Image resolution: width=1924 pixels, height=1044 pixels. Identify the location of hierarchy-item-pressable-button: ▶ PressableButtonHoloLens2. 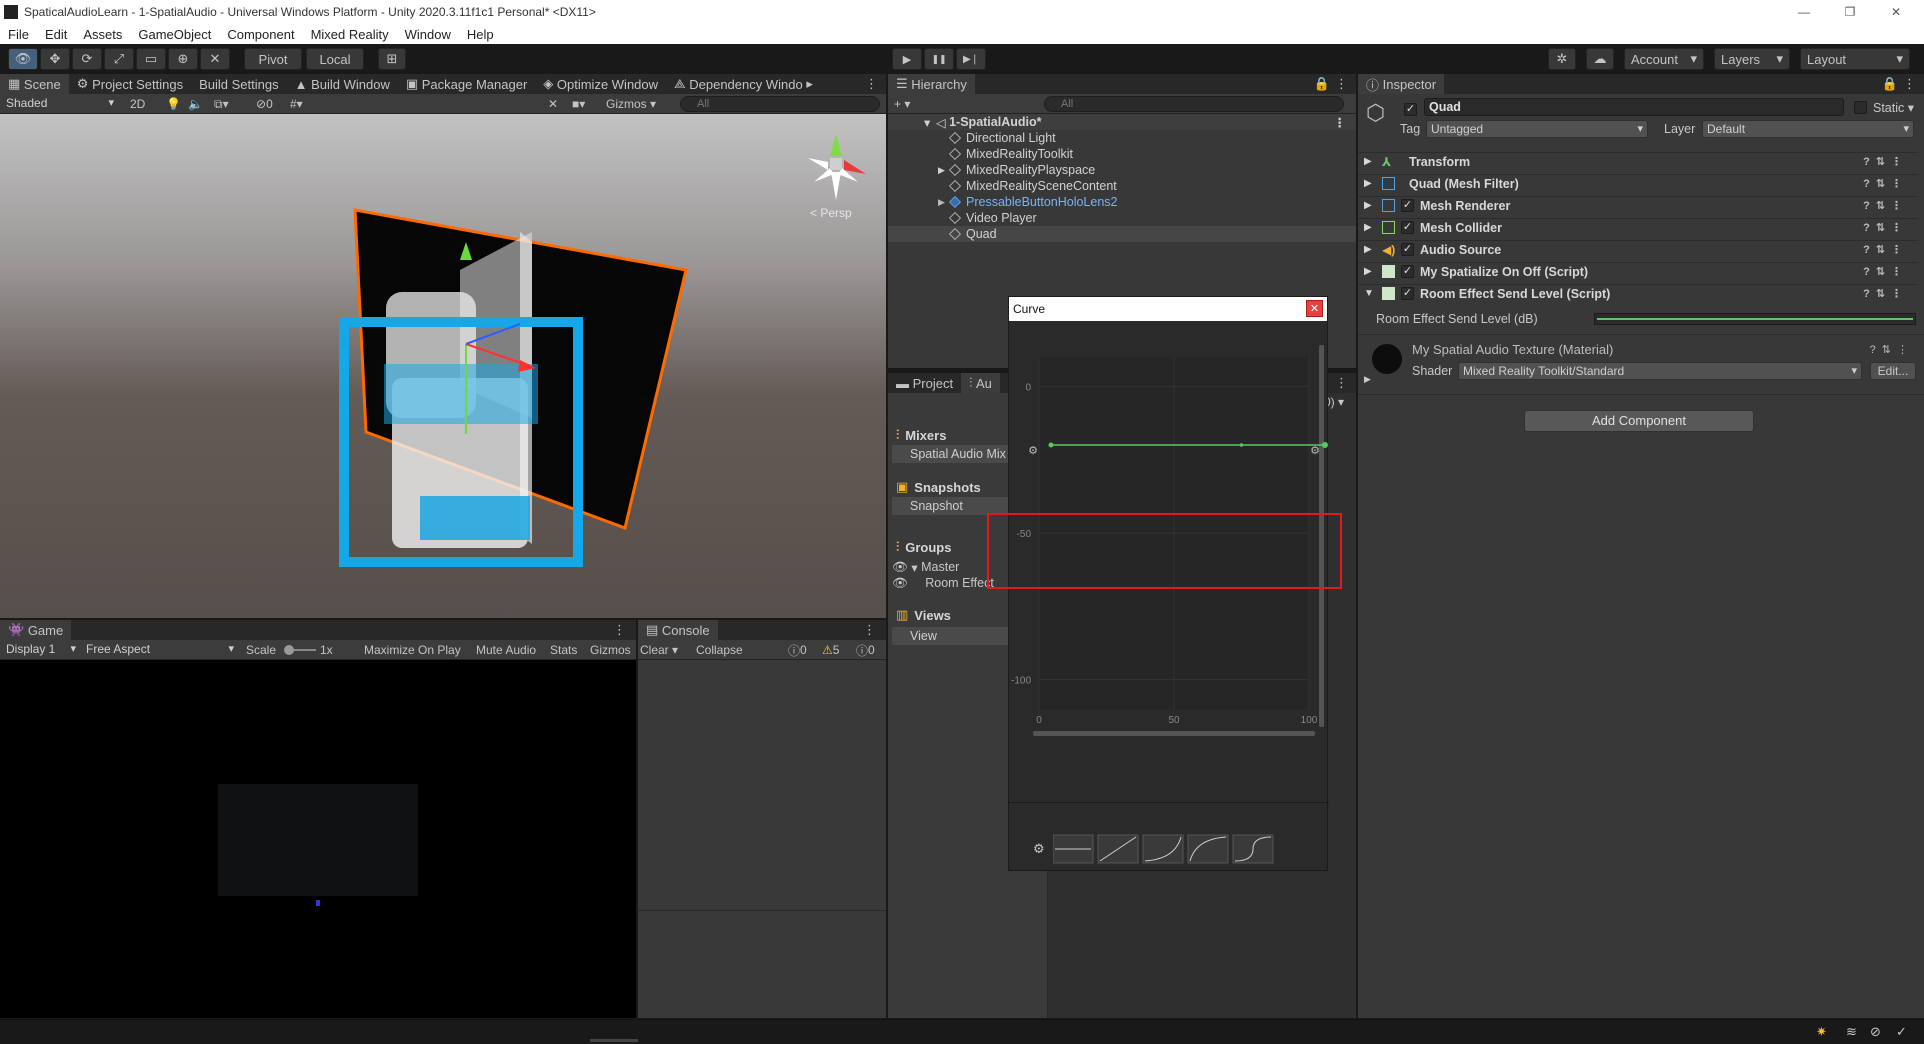
(1003, 202).